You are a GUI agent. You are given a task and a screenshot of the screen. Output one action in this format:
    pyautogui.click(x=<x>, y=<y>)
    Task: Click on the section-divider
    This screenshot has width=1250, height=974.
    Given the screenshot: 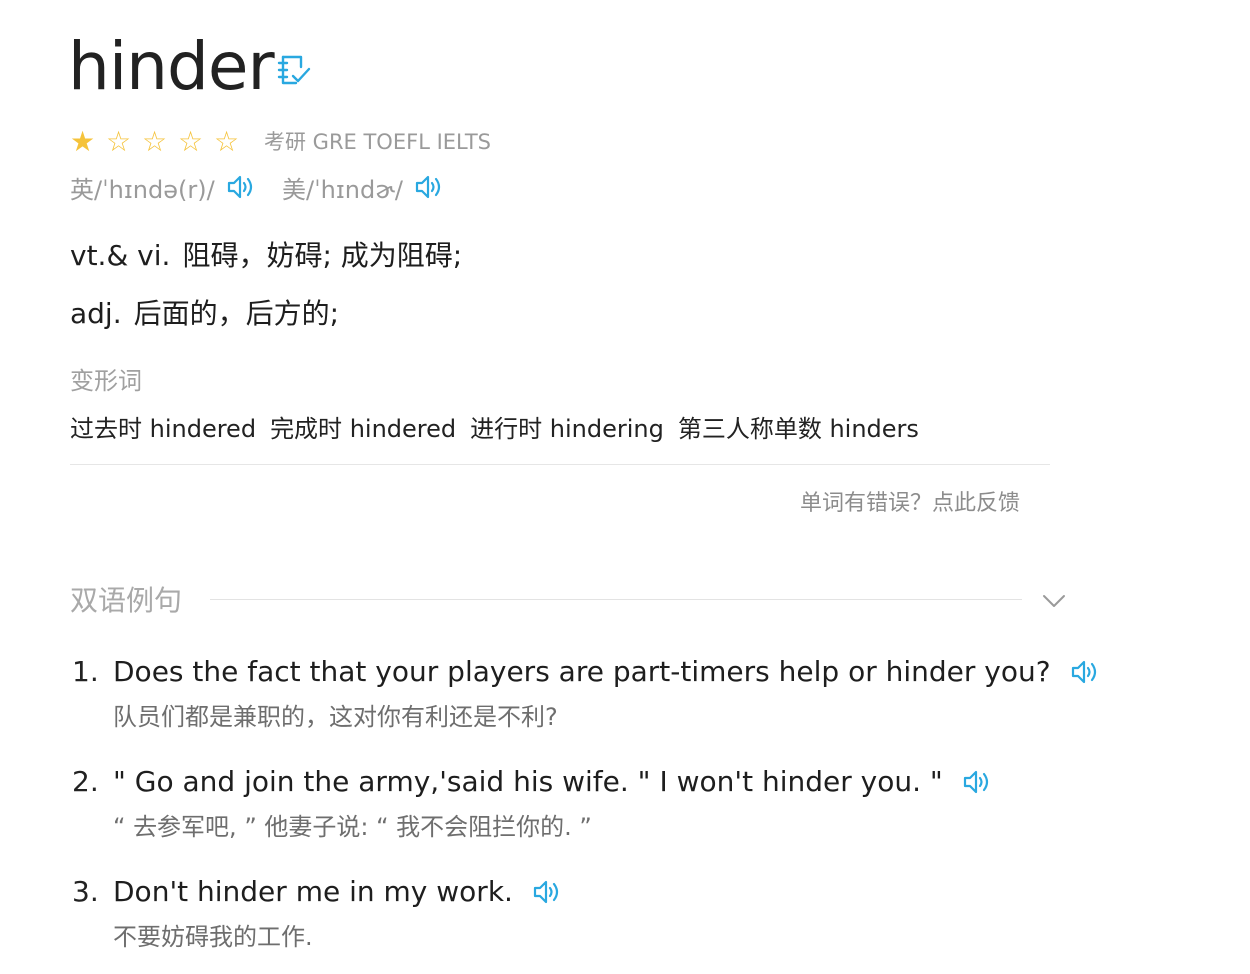 What is the action you would take?
    pyautogui.click(x=616, y=599)
    